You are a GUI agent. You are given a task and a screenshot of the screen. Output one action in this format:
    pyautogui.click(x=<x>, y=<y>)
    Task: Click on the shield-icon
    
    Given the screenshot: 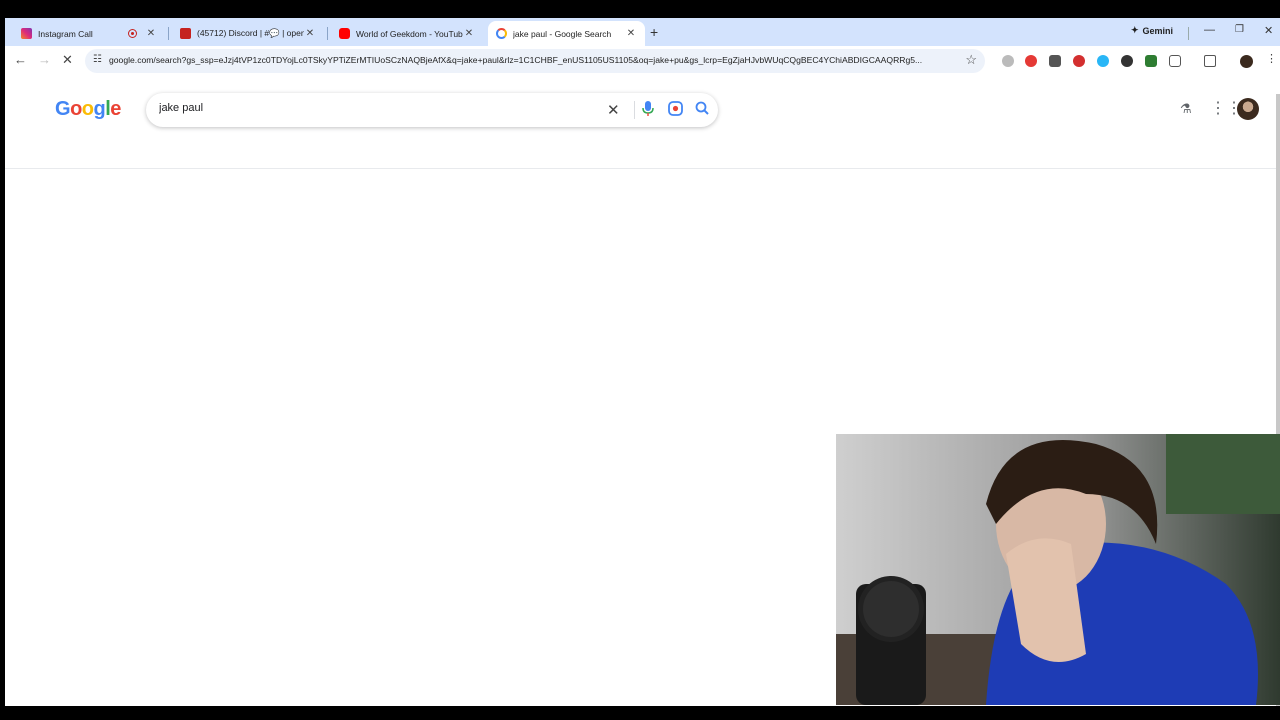 What is the action you would take?
    pyautogui.click(x=1127, y=61)
    